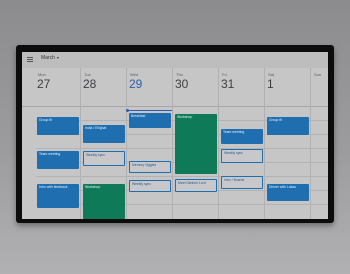  Describe the element at coordinates (318, 74) in the screenshot. I see `day-of-week: Sun` at that location.